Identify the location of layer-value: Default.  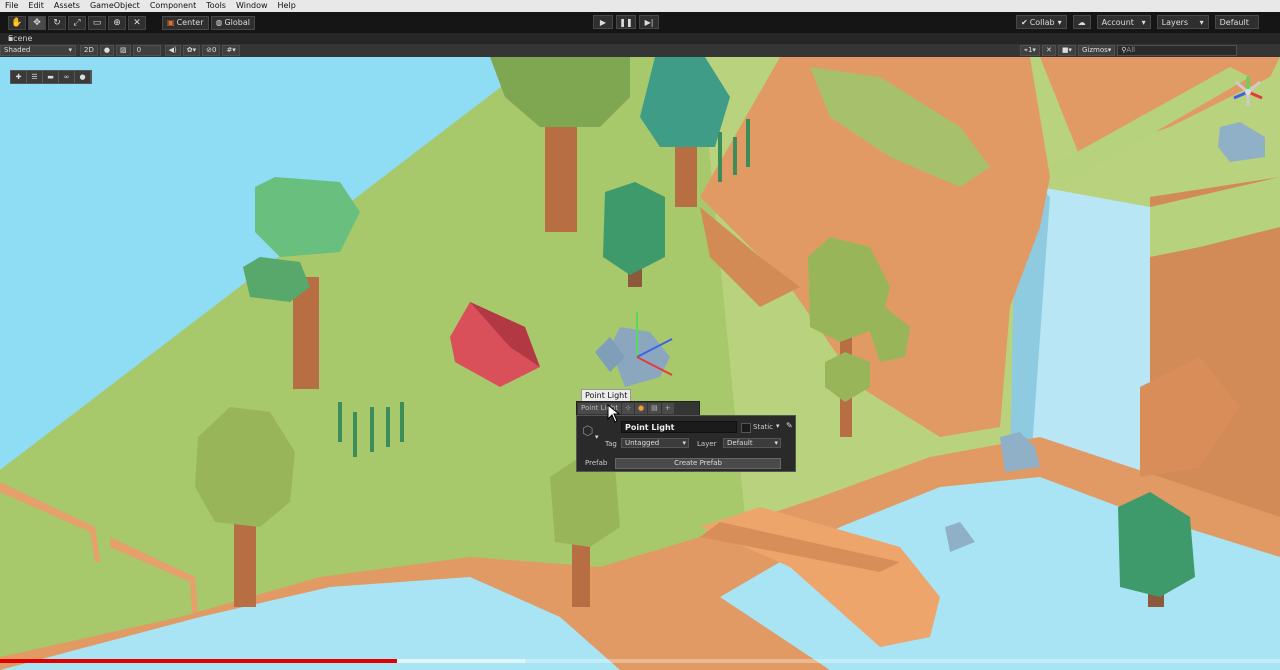
(740, 443).